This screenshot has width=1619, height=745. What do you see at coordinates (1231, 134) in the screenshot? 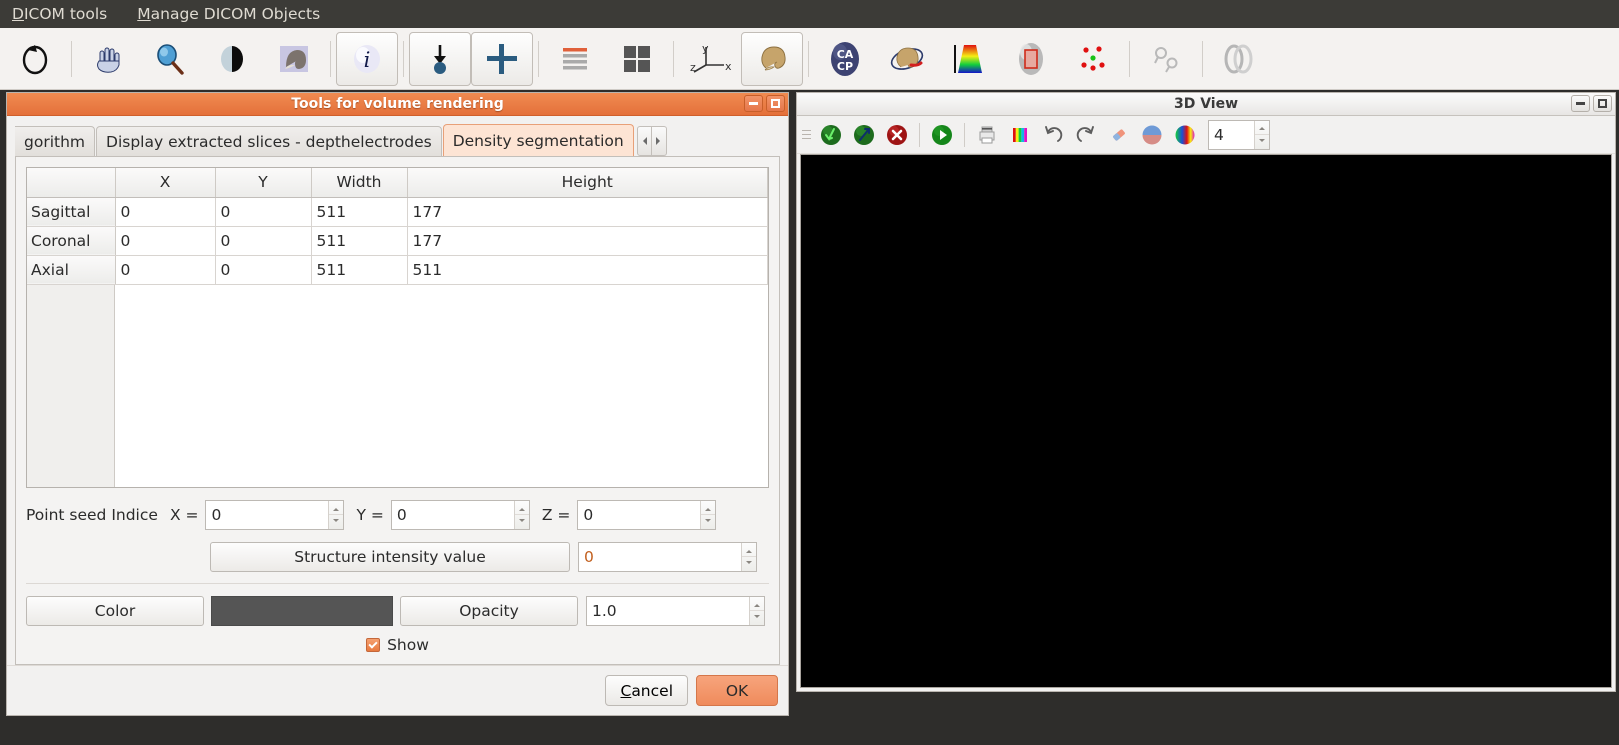
I see `view3d-level-input` at bounding box center [1231, 134].